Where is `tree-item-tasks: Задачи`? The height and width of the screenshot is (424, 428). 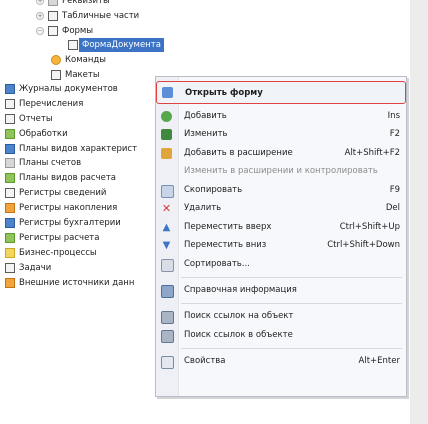
tree-item-tasks: Задачи is located at coordinates (28, 268).